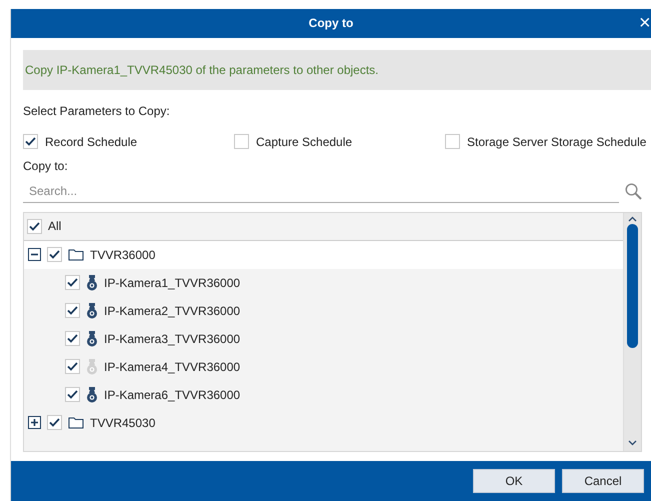 The width and height of the screenshot is (651, 501). What do you see at coordinates (172, 311) in the screenshot?
I see `tree-label: IP-Kamera2_TVVR36000` at bounding box center [172, 311].